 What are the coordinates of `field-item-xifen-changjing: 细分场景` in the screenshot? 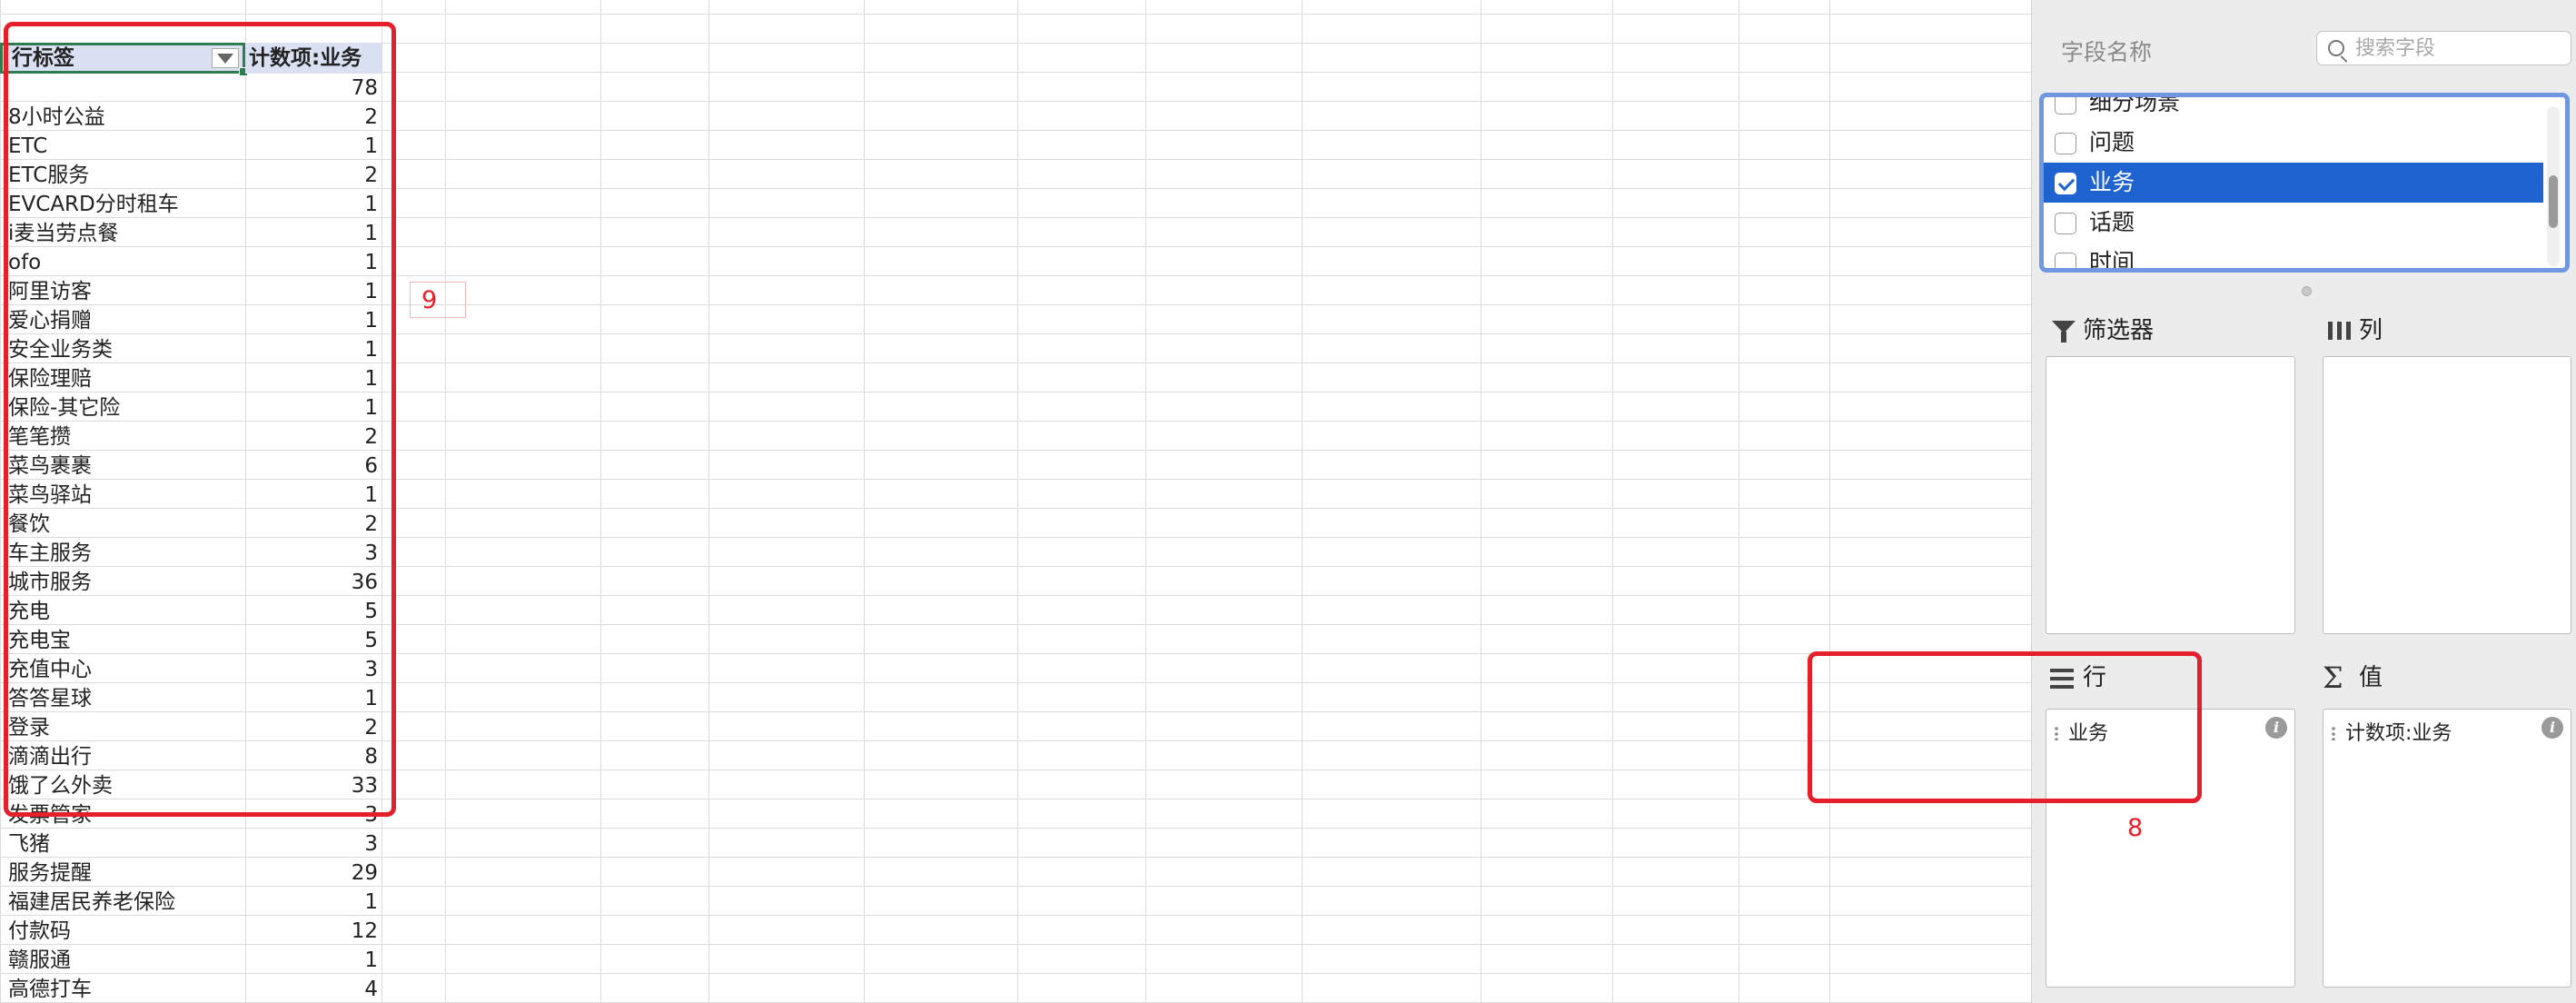 It's located at (2293, 110).